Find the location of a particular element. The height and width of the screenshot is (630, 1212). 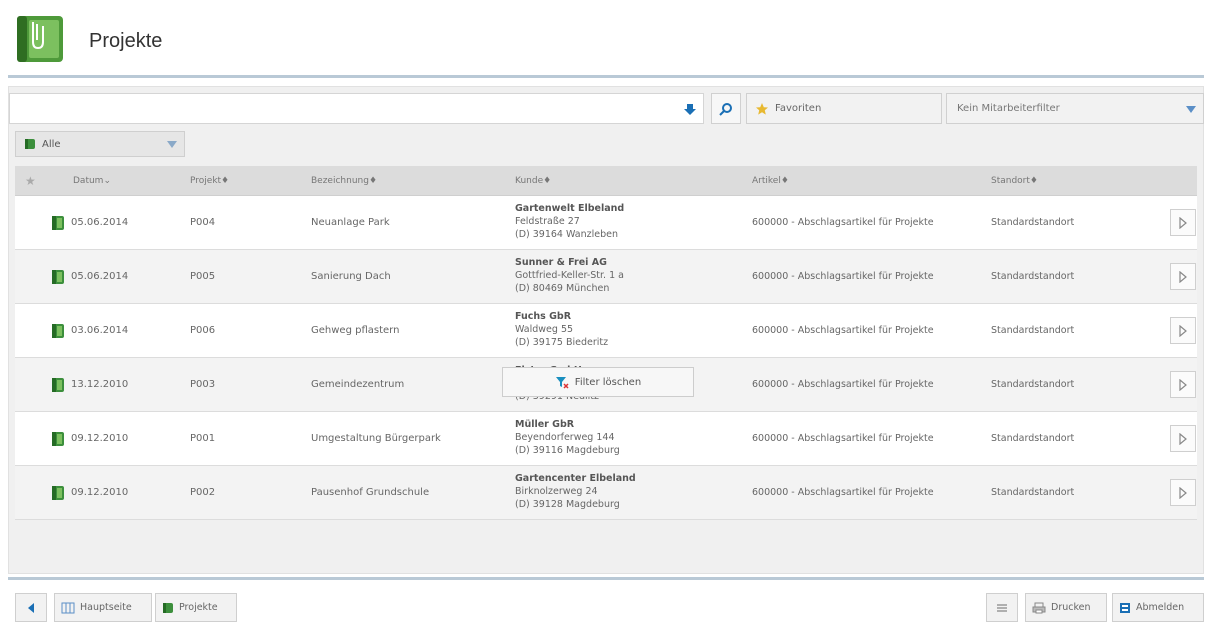

menu-icon is located at coordinates (1002, 607).